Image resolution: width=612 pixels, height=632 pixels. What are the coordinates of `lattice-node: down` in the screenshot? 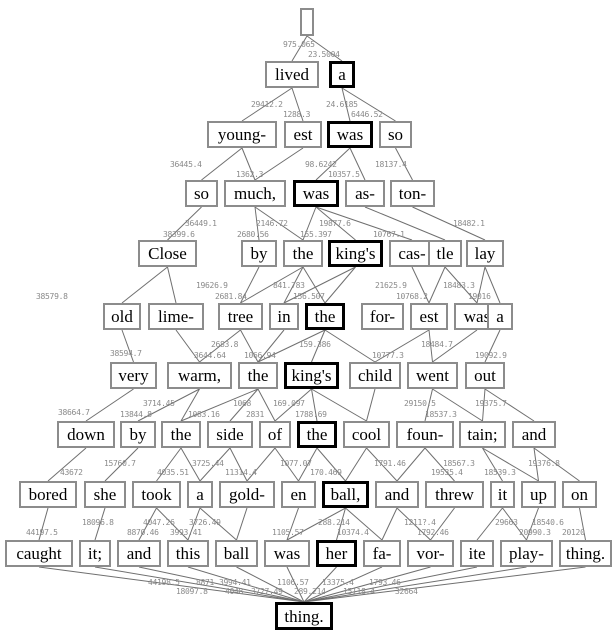 It's located at (86, 434).